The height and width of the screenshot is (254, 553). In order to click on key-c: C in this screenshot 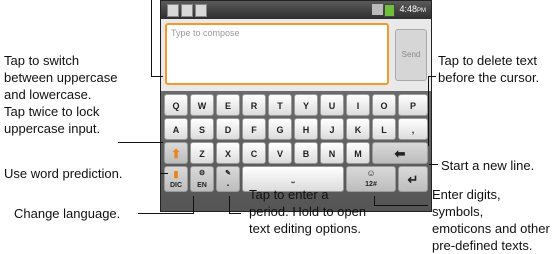, I will do `click(254, 153)`.